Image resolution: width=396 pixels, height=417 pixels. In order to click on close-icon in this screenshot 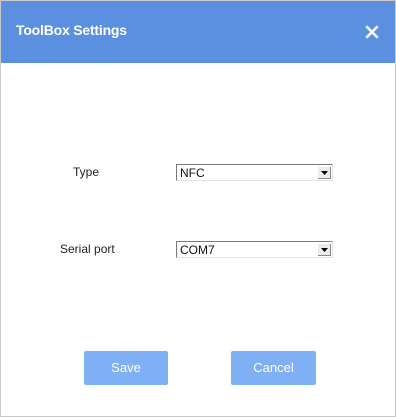, I will do `click(372, 32)`.